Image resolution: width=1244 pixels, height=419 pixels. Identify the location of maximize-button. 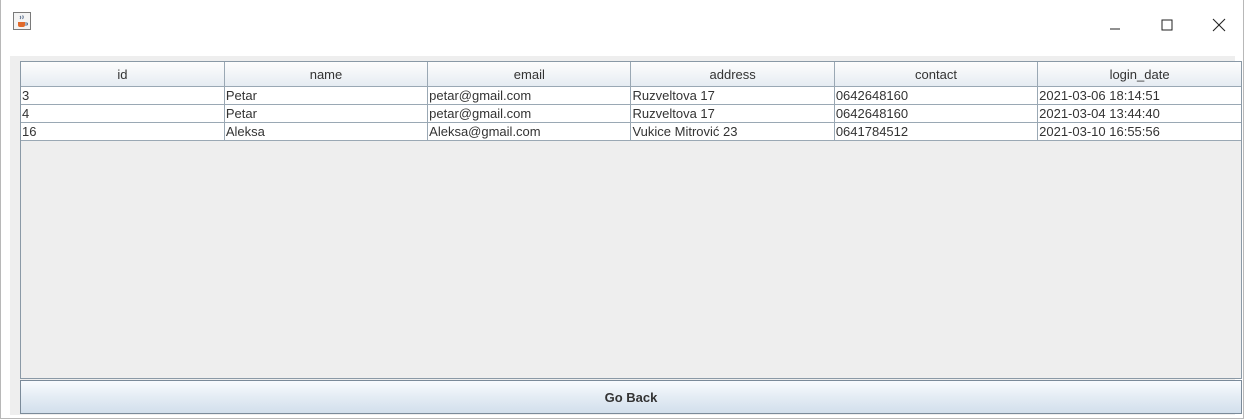
(1167, 27).